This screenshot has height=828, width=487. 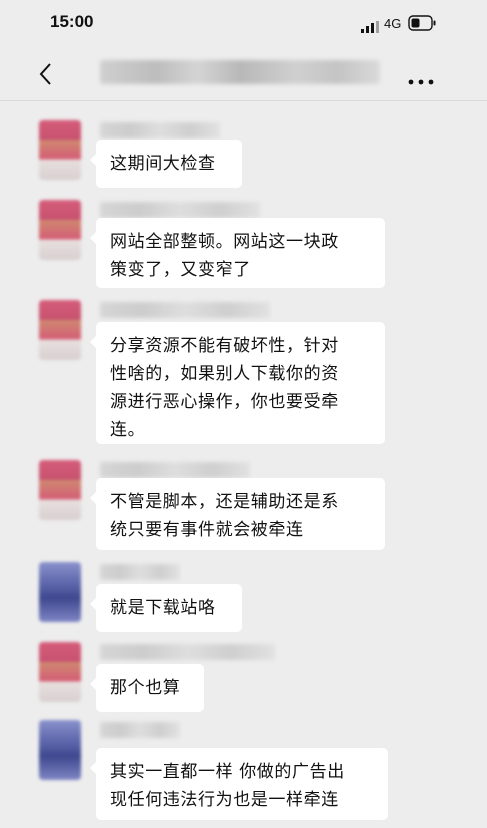 I want to click on message-text-line: 网站全部整顿。网站这一块政, so click(x=224, y=242).